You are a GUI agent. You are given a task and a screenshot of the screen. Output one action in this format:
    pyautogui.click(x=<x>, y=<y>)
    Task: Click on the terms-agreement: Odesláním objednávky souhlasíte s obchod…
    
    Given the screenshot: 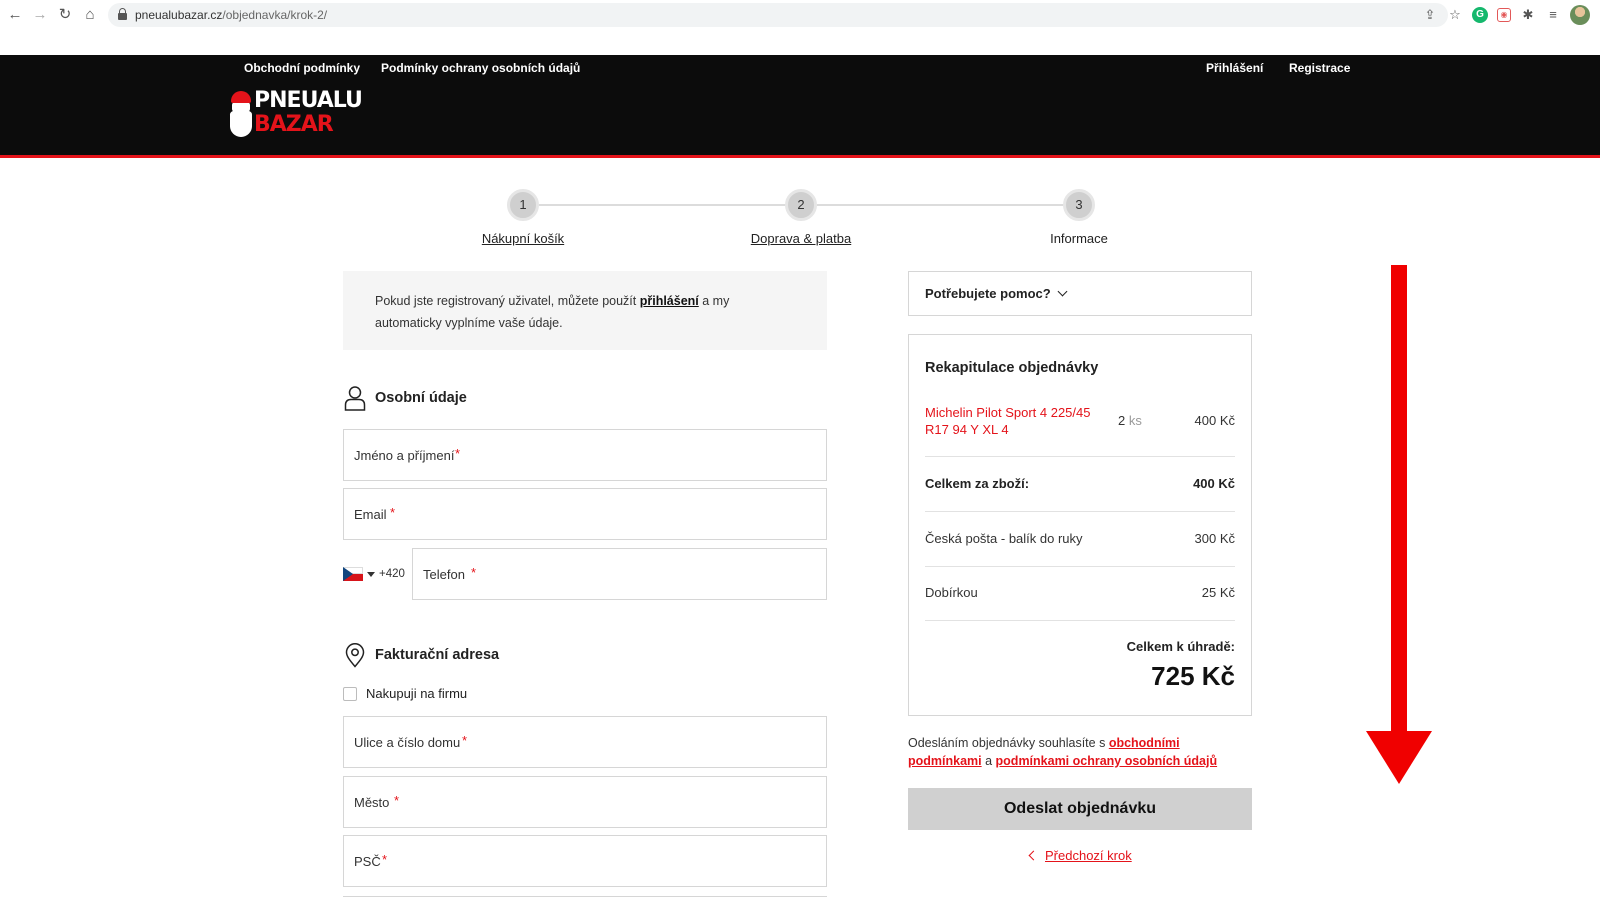 What is the action you would take?
    pyautogui.click(x=1080, y=752)
    